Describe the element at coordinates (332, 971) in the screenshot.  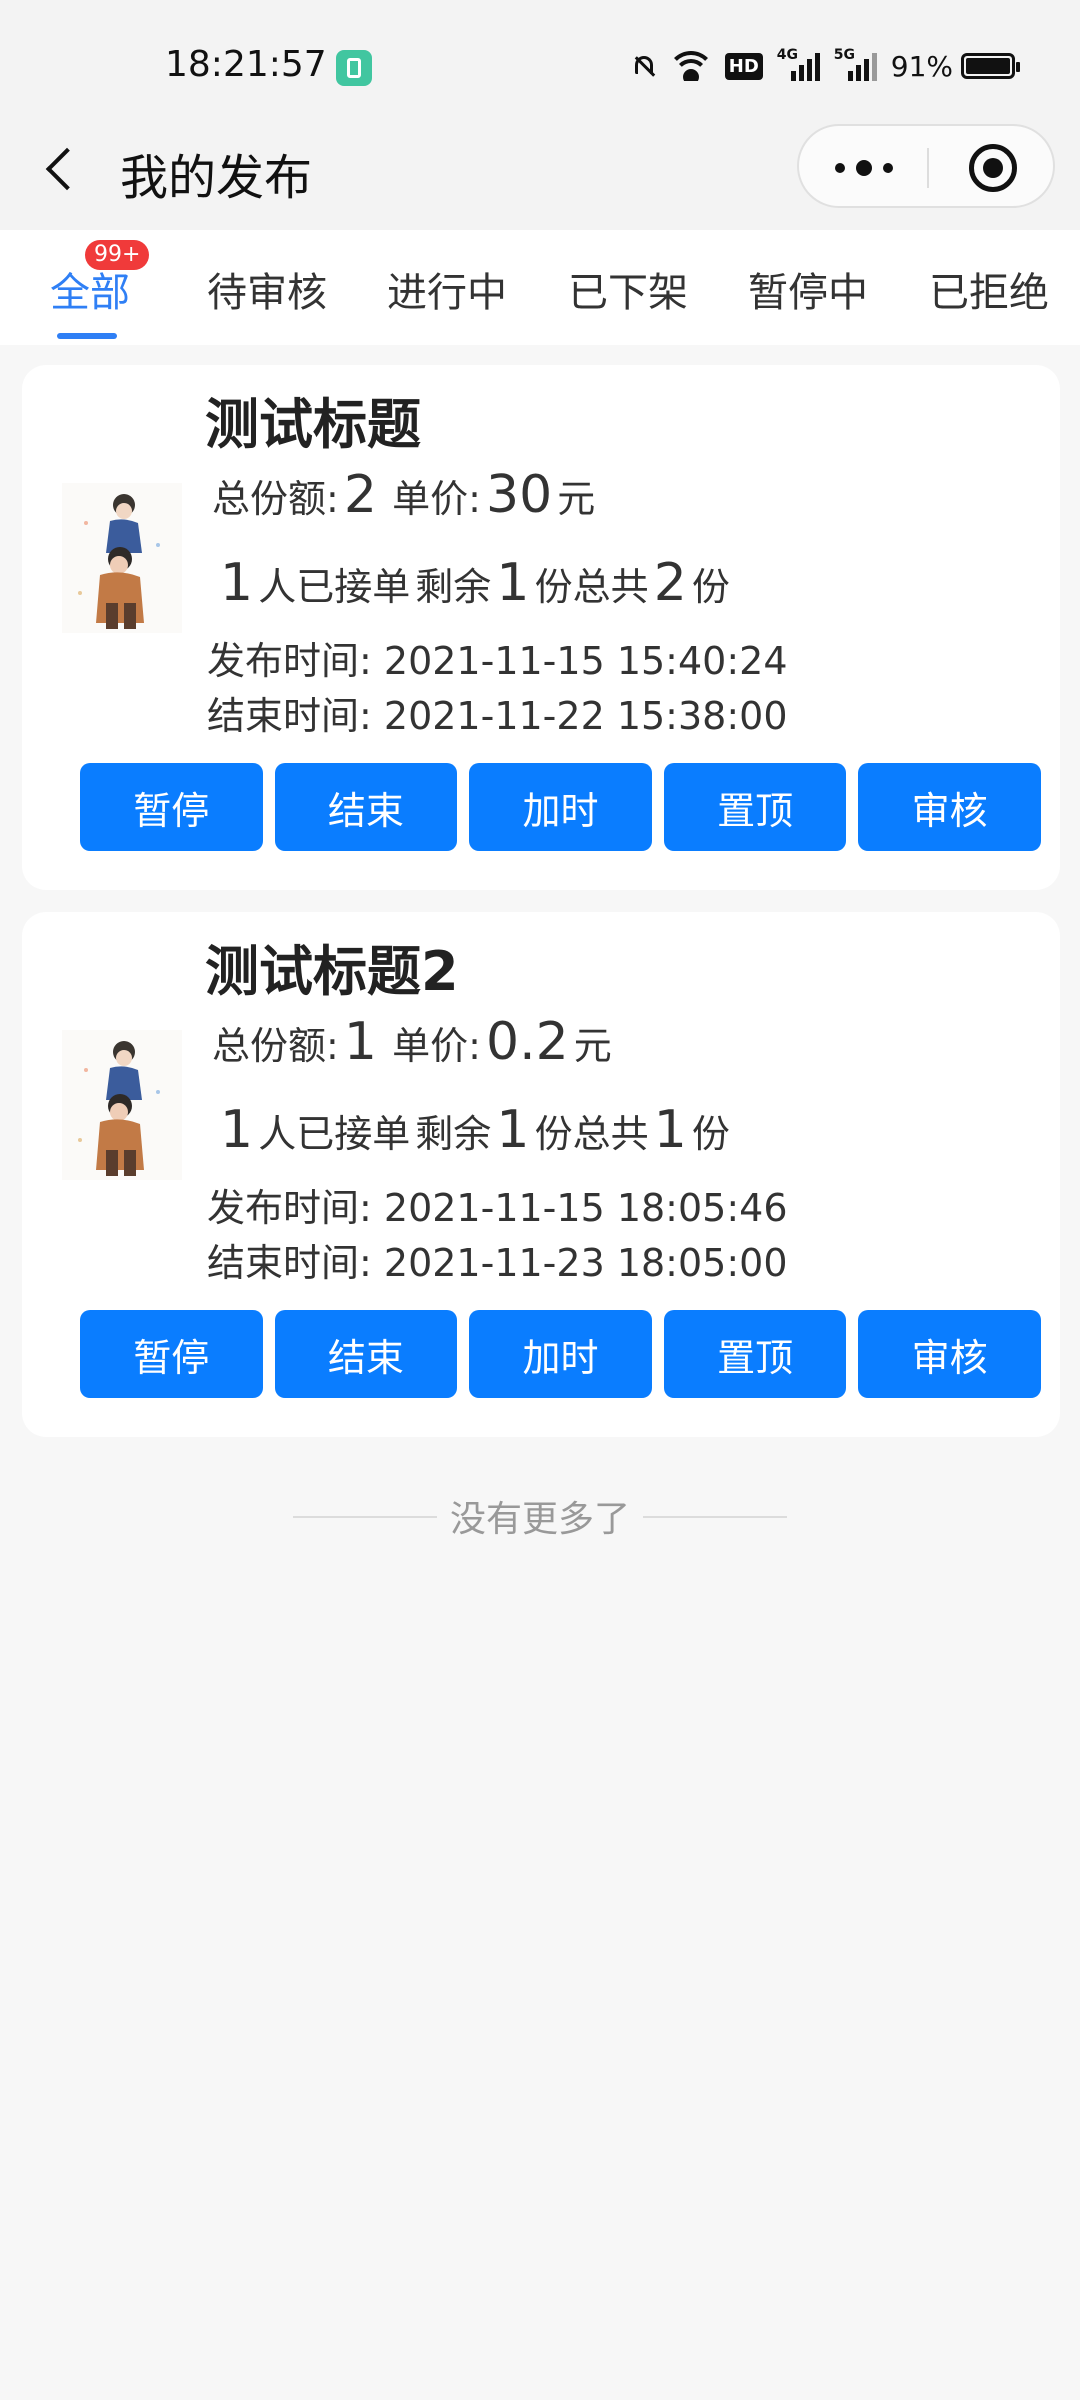
I see `post-title: 测试标题2` at that location.